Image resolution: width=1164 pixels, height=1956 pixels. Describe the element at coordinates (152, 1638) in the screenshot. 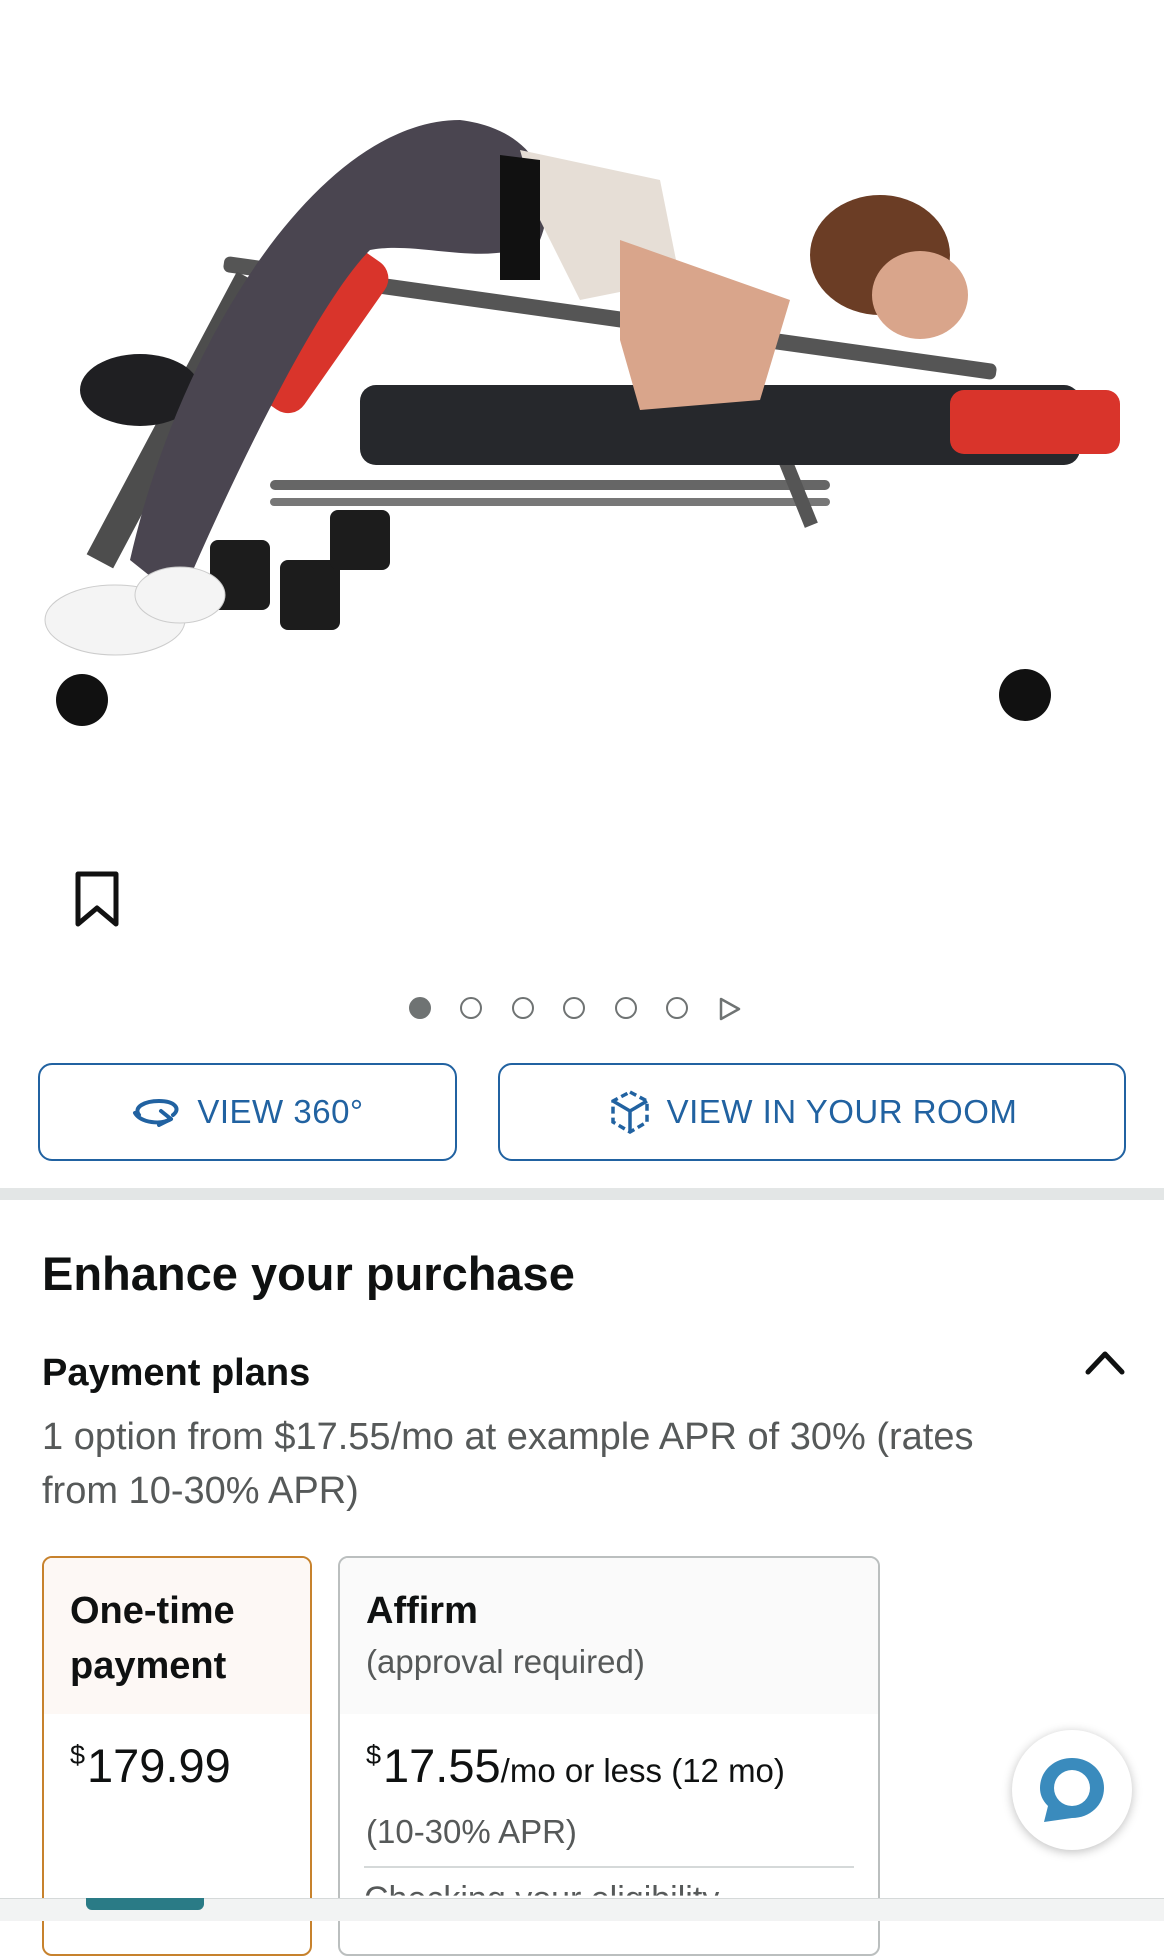

I see `card-title: One-time payment` at that location.